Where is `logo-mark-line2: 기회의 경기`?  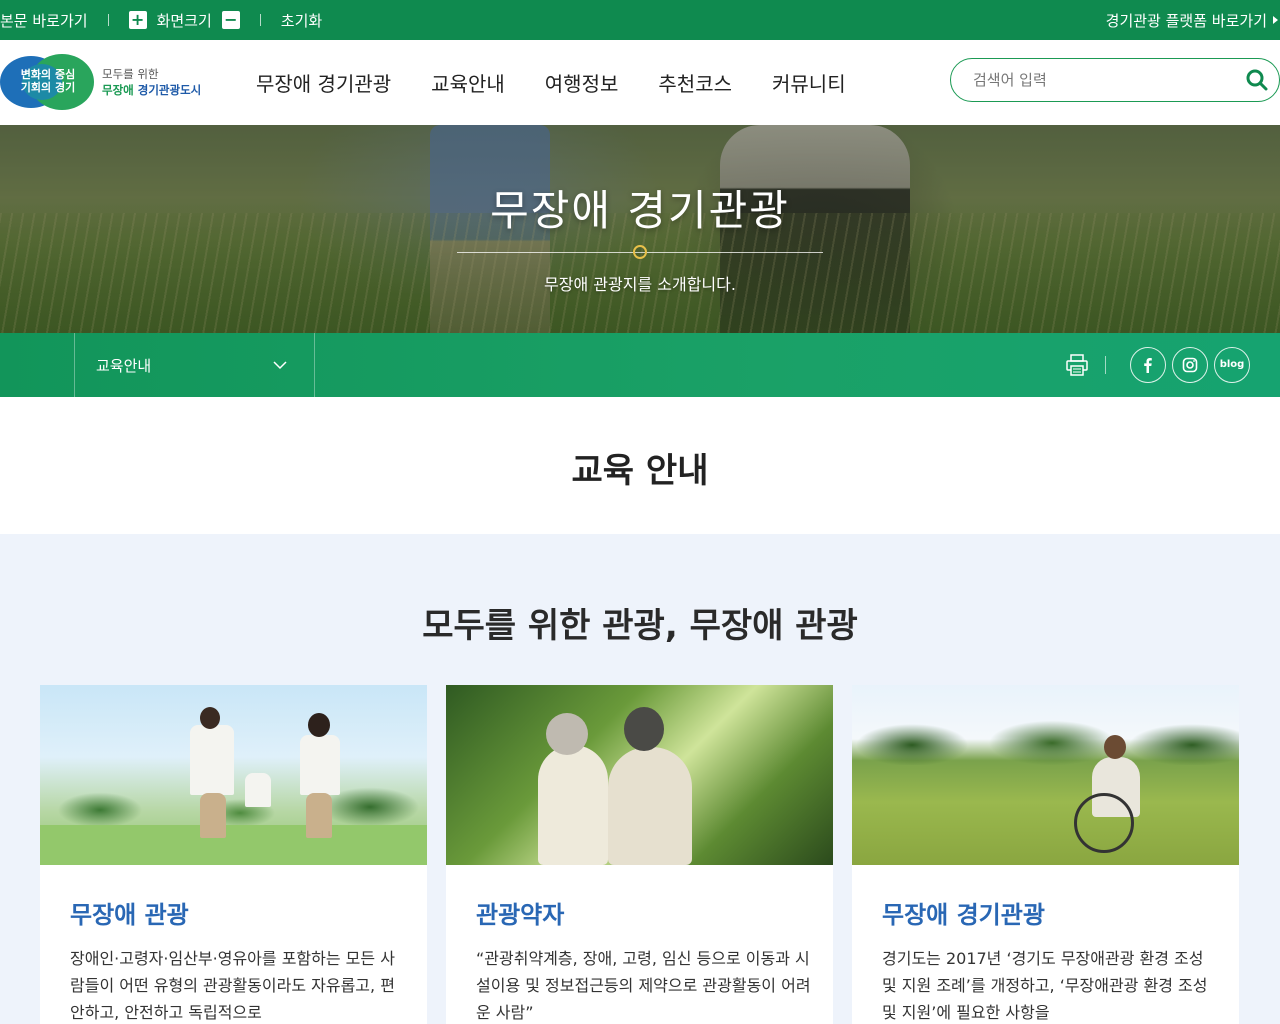 logo-mark-line2: 기회의 경기 is located at coordinates (48, 87).